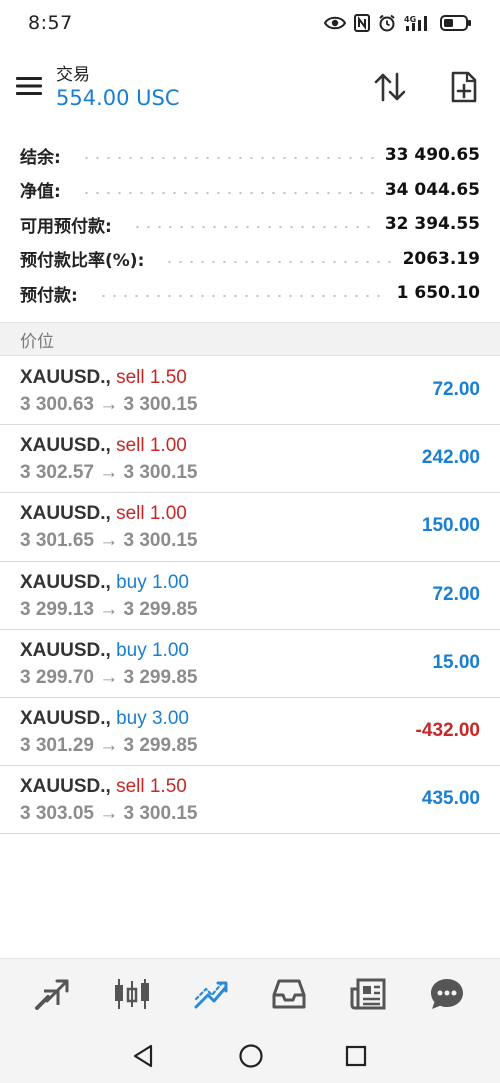 This screenshot has width=500, height=1083. Describe the element at coordinates (109, 404) in the screenshot. I see `position-prices: 3 300.63 → 3 300.15` at that location.